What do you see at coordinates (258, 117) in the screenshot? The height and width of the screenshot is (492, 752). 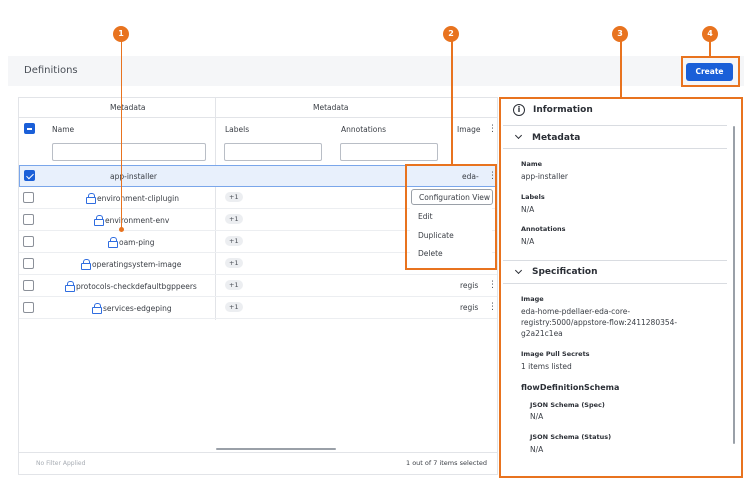 I see `group-header-divider` at bounding box center [258, 117].